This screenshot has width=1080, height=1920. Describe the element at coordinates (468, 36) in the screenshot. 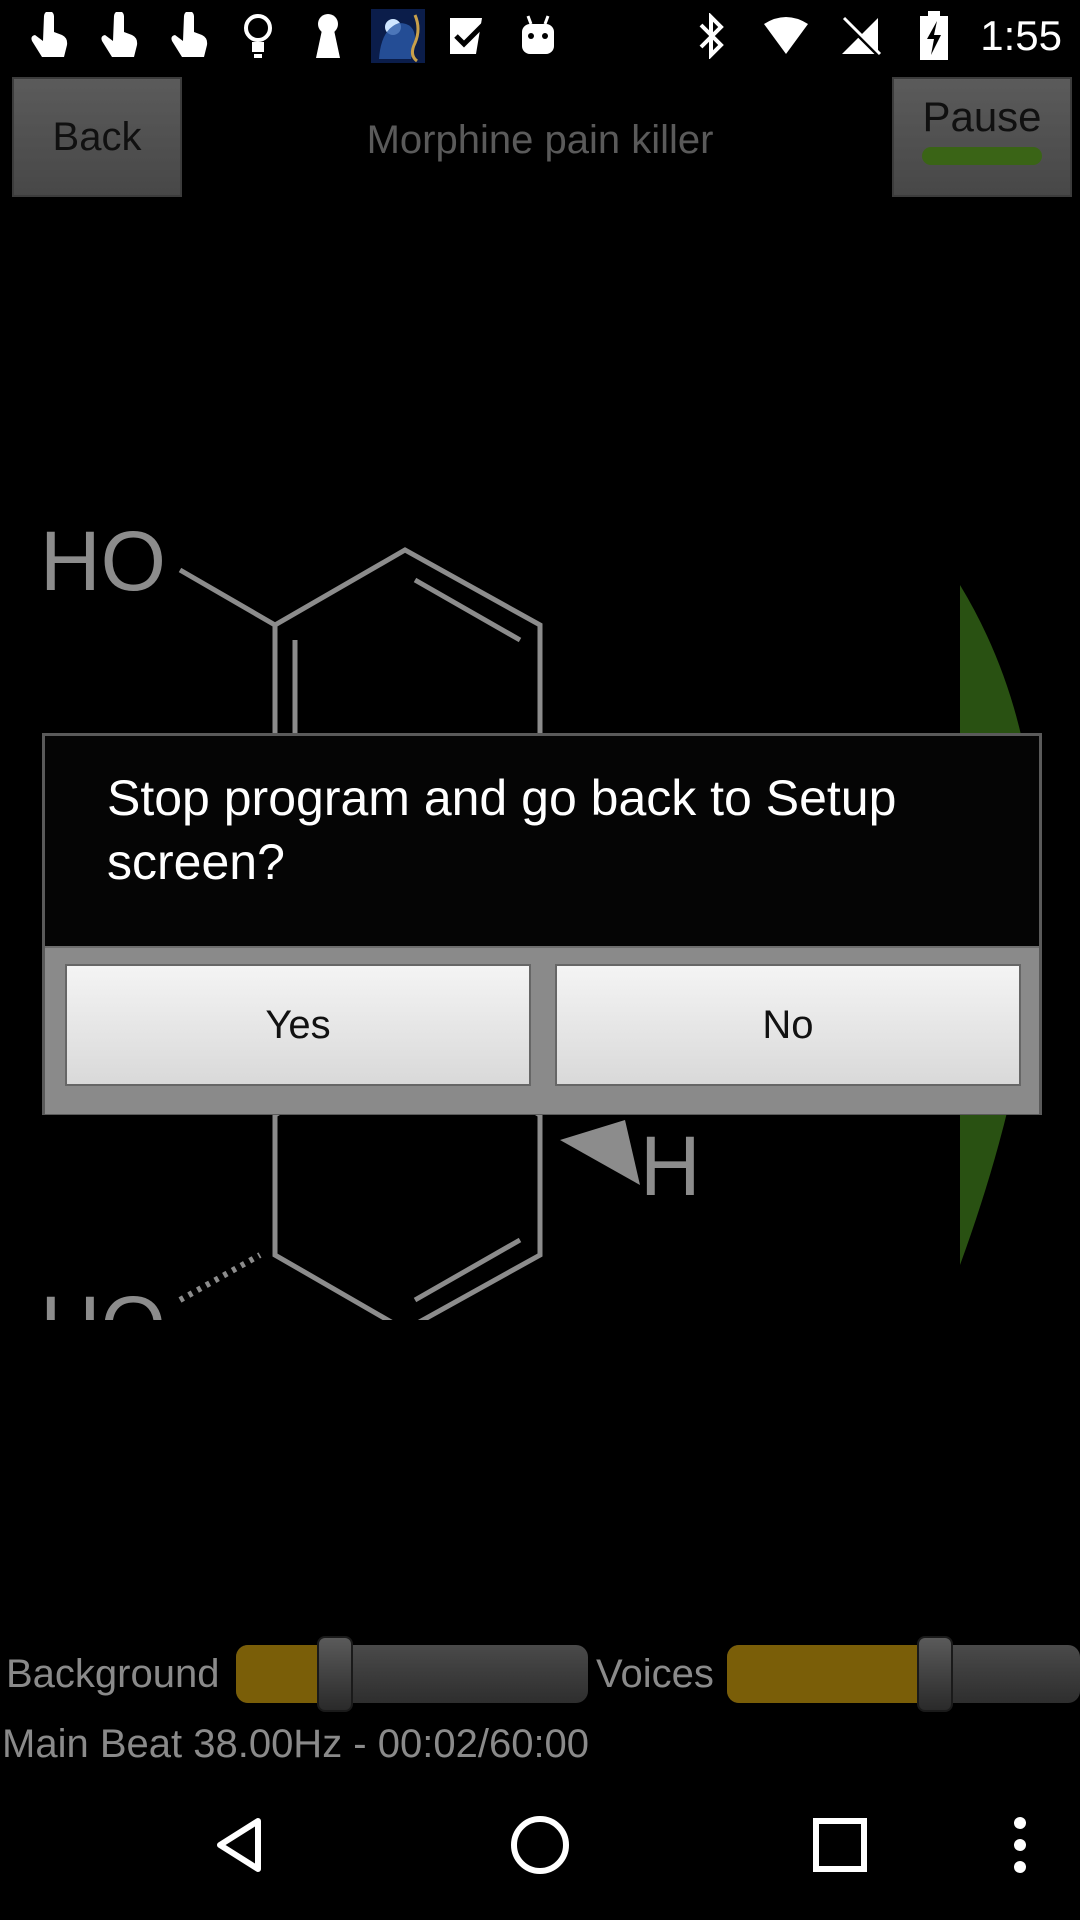

I see `check-icon` at that location.